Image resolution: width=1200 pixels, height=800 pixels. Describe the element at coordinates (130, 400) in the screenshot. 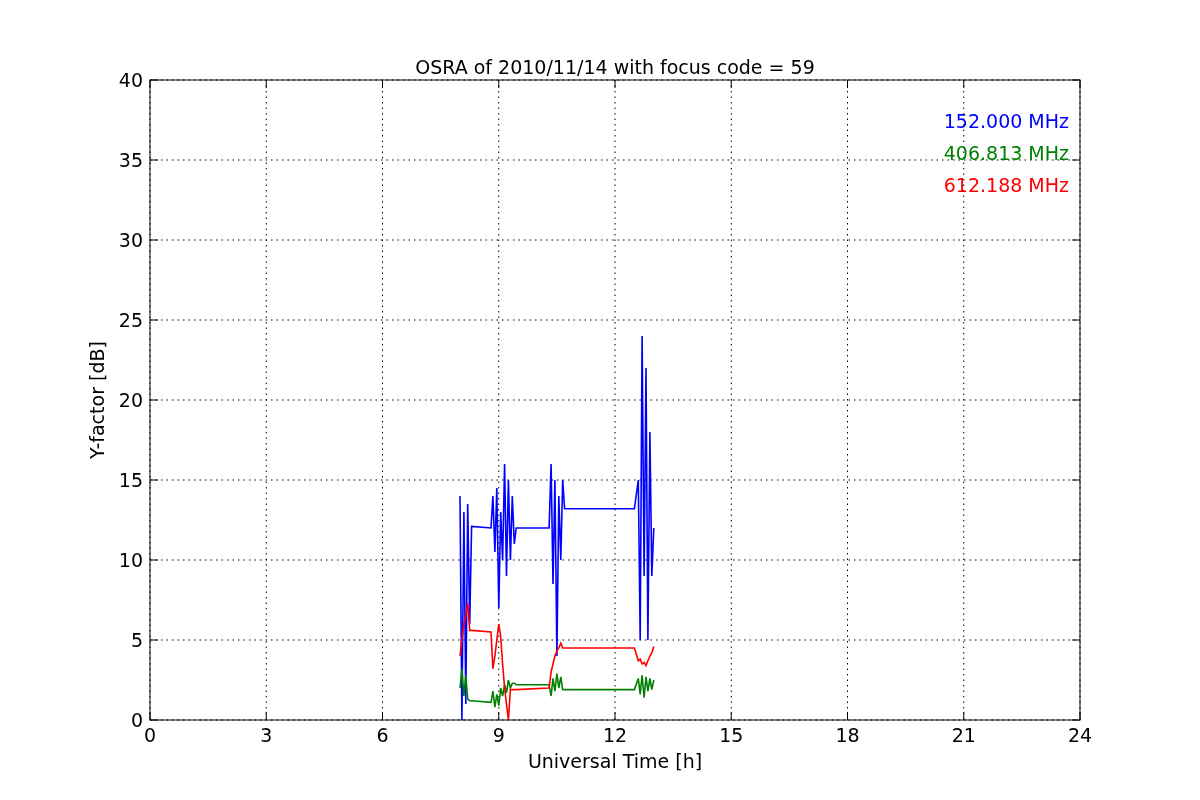

I see `tick-label: 20` at that location.